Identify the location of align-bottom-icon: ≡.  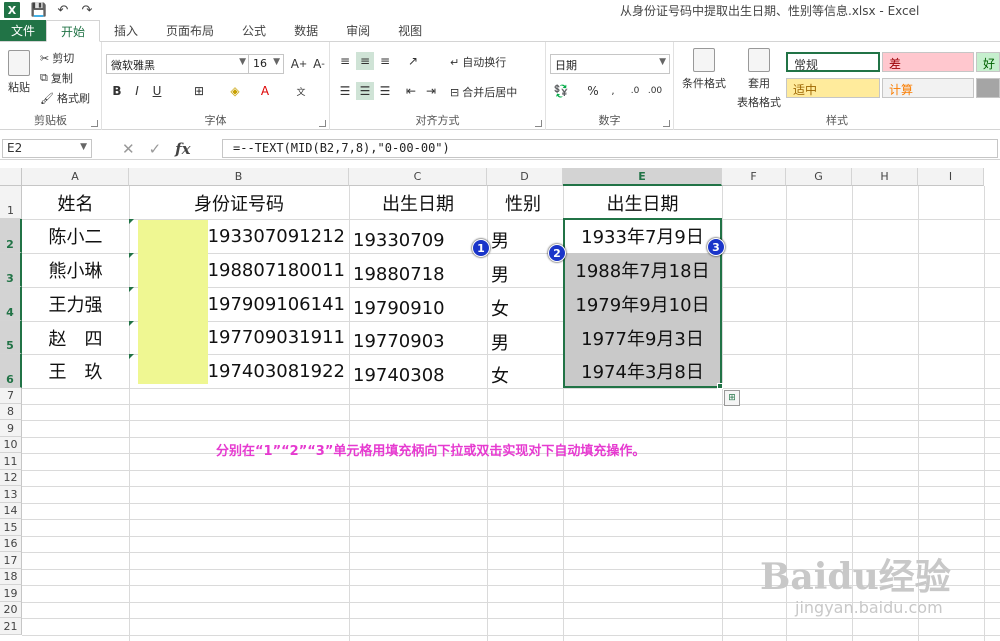
(385, 61).